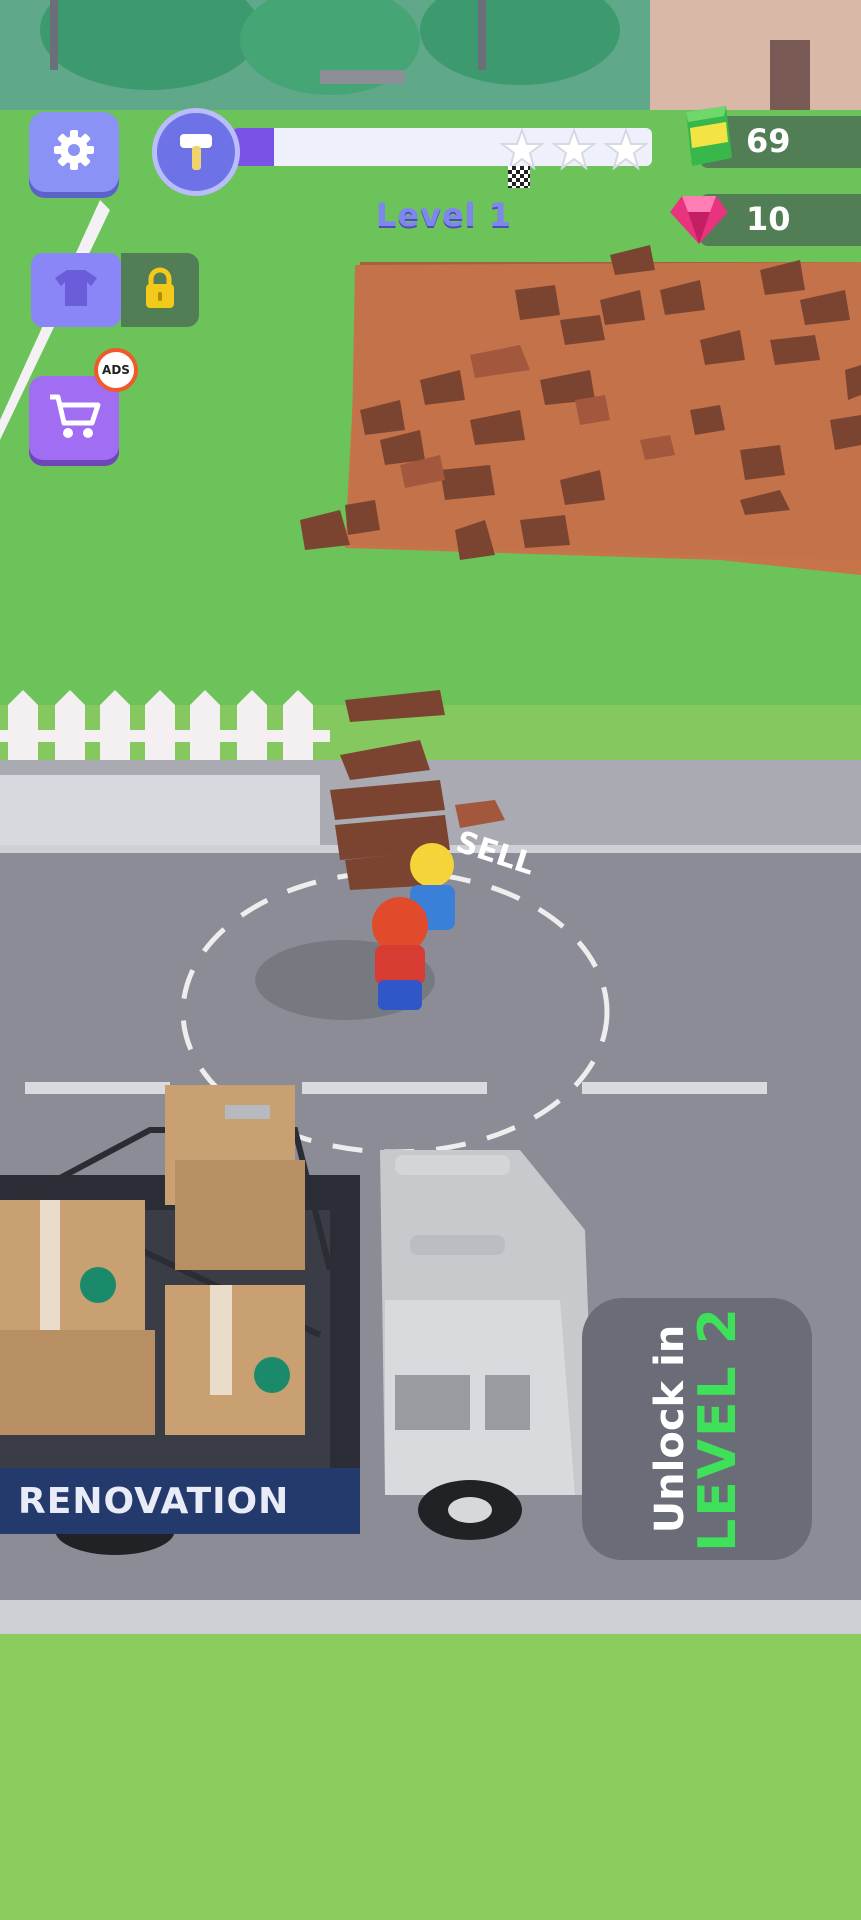 The image size is (861, 1920). Describe the element at coordinates (74, 418) in the screenshot. I see `cart-icon` at that location.